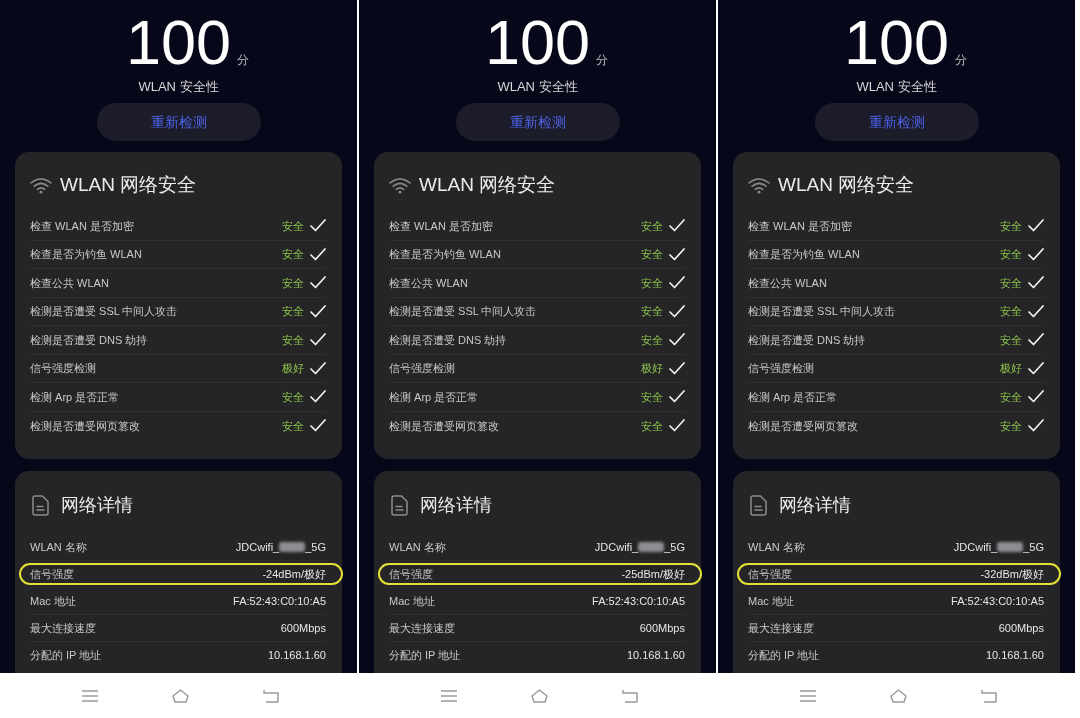 Image resolution: width=1080 pixels, height=718 pixels. Describe the element at coordinates (1012, 574) in the screenshot. I see `detail-value: -32dBm/极好` at that location.